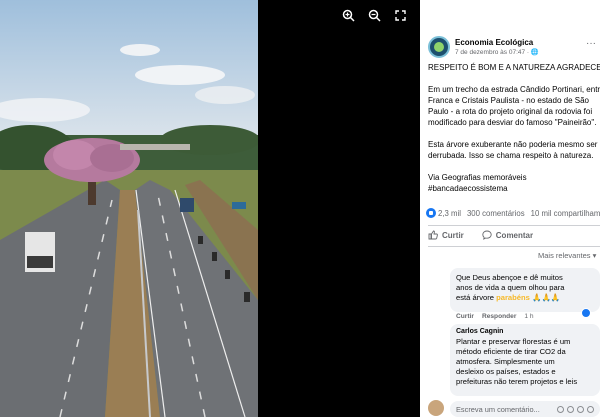 The width and height of the screenshot is (600, 417). I want to click on thumbs-up-icon, so click(433, 235).